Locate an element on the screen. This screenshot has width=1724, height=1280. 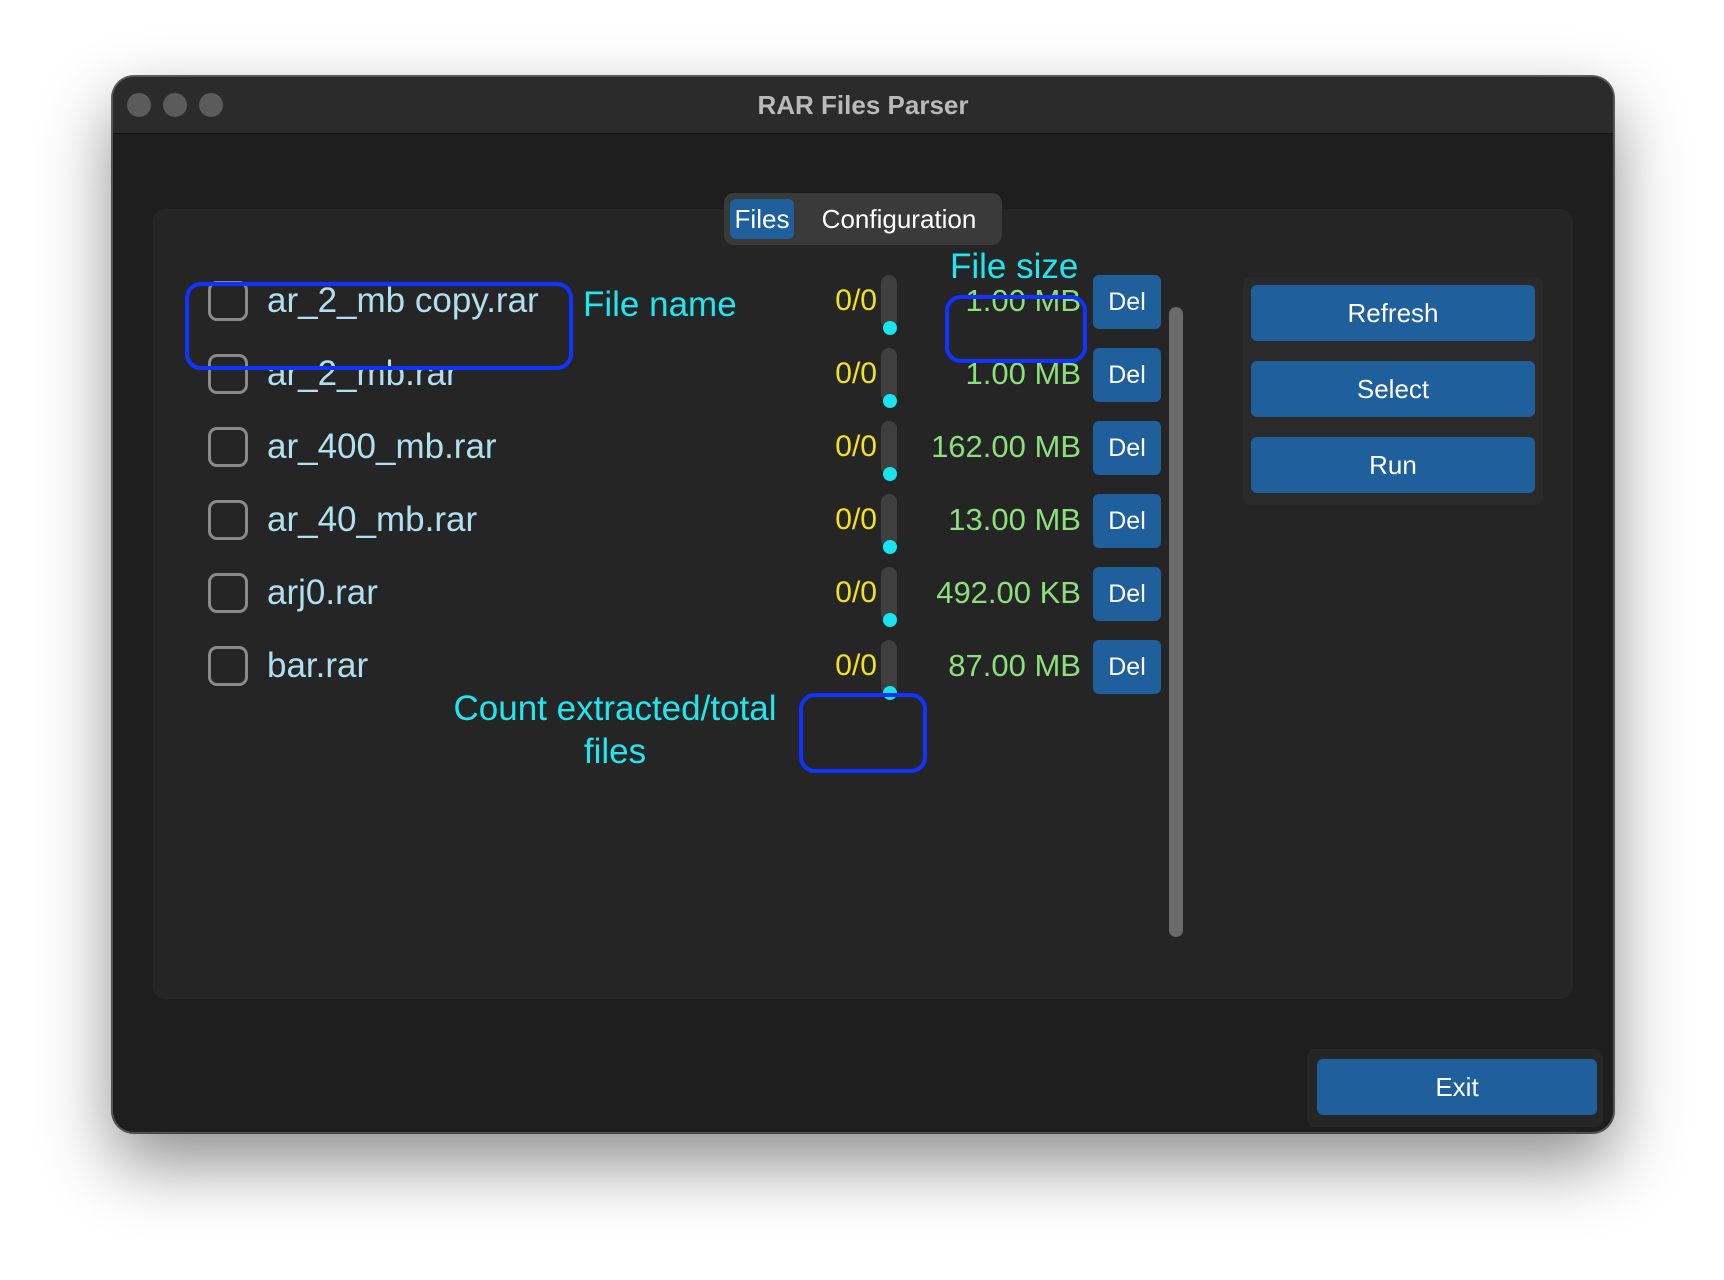
count-annotation-line2: files is located at coordinates (615, 751).